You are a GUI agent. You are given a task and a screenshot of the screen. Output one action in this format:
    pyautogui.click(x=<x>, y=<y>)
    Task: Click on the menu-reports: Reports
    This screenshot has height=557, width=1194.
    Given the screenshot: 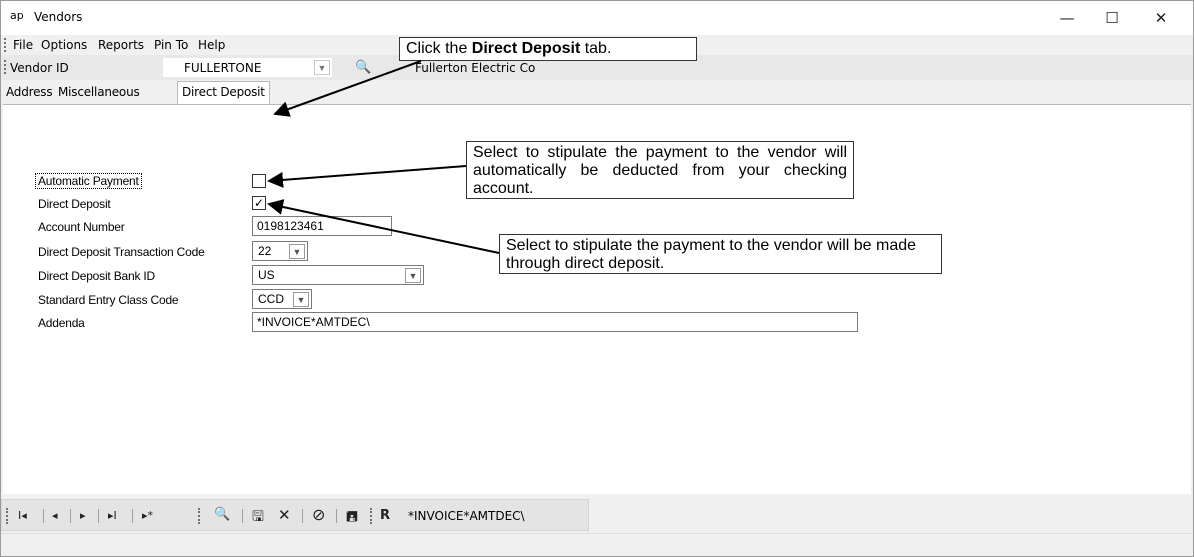 What is the action you would take?
    pyautogui.click(x=121, y=45)
    